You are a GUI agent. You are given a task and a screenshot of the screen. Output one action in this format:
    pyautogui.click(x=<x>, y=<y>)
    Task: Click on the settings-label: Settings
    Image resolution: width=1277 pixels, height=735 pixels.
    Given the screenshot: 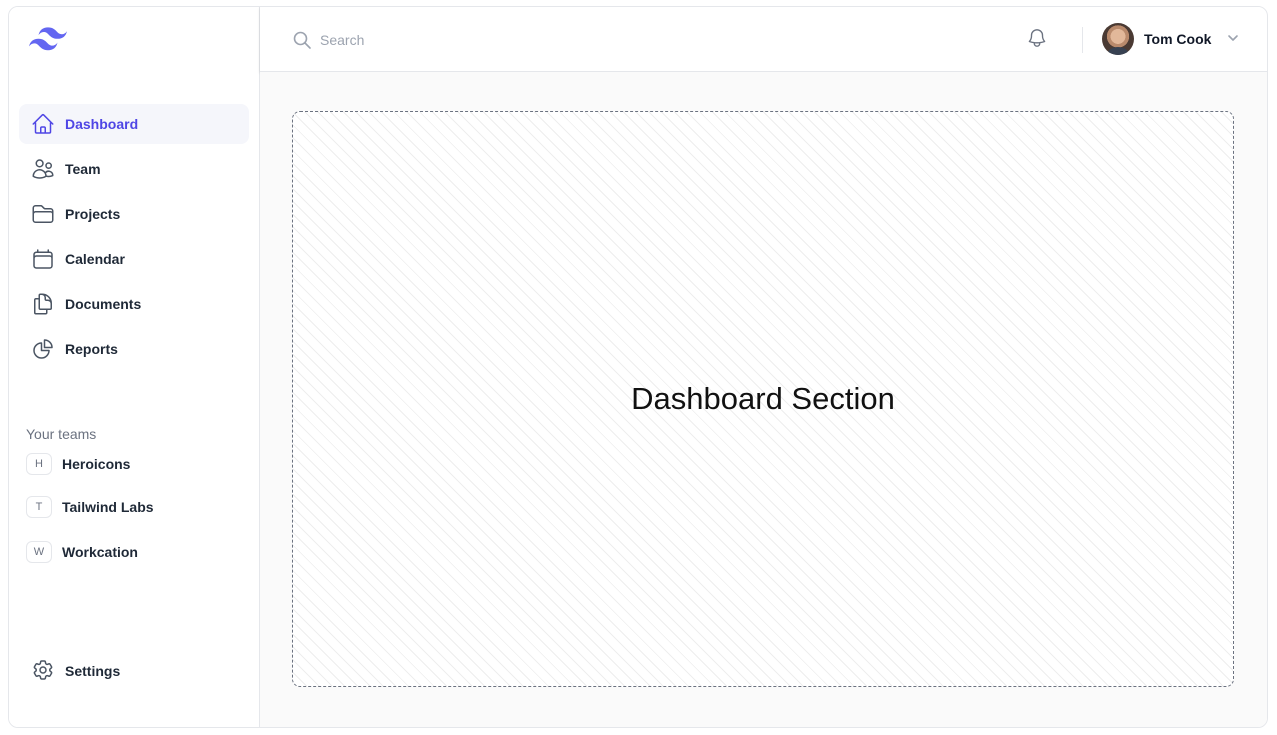 What is the action you would take?
    pyautogui.click(x=93, y=671)
    